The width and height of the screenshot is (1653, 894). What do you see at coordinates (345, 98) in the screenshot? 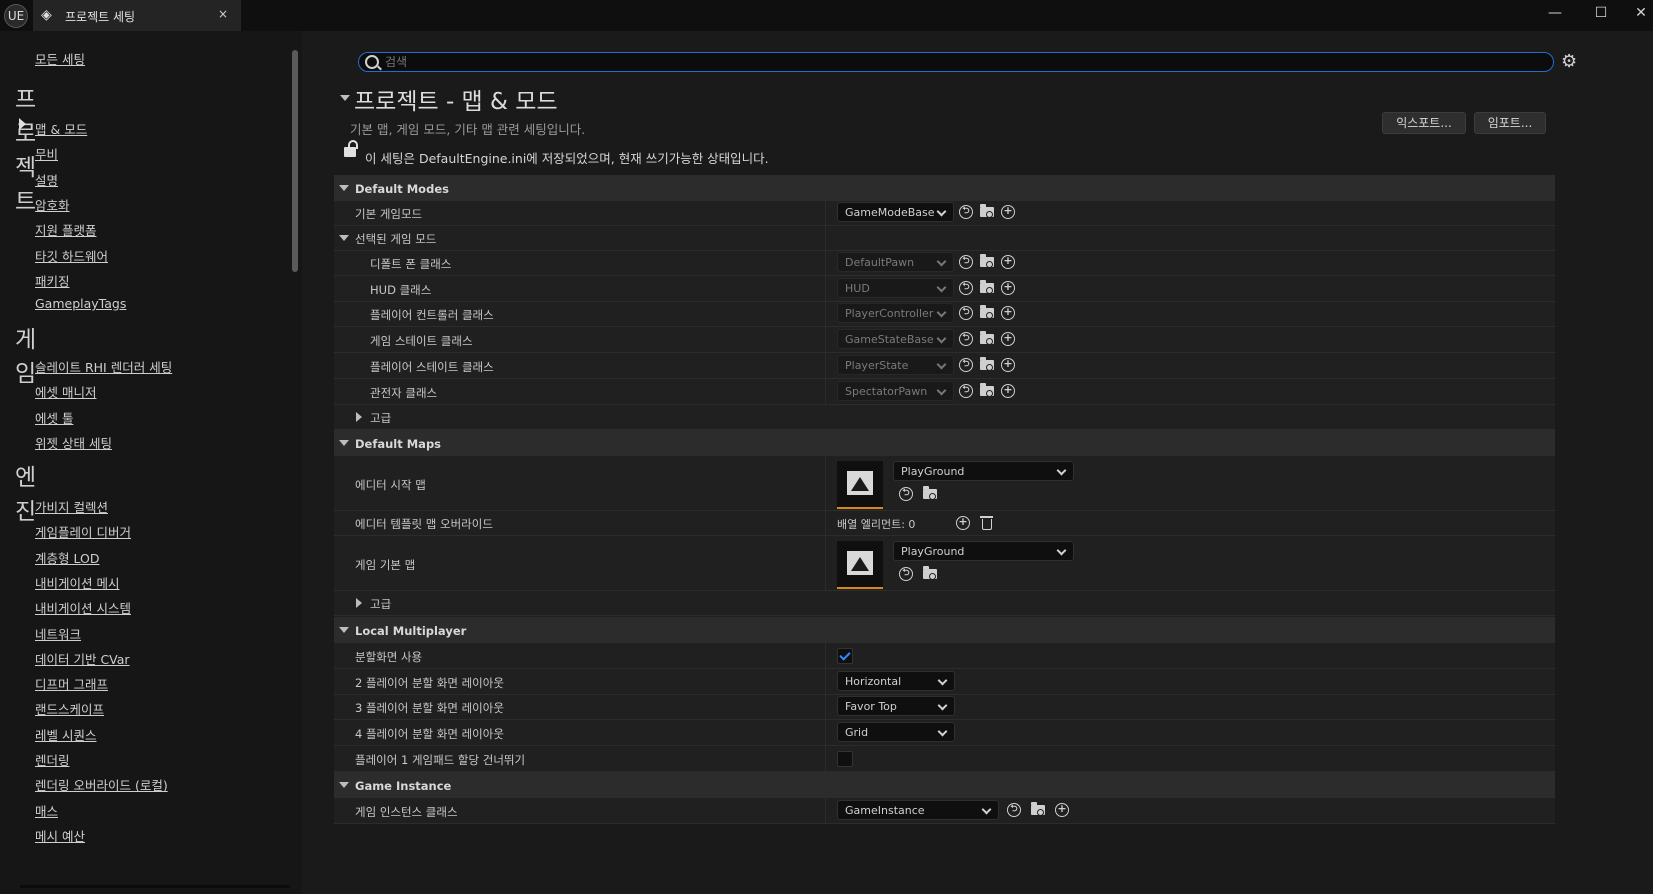
I see `collapse-arrow-icon` at bounding box center [345, 98].